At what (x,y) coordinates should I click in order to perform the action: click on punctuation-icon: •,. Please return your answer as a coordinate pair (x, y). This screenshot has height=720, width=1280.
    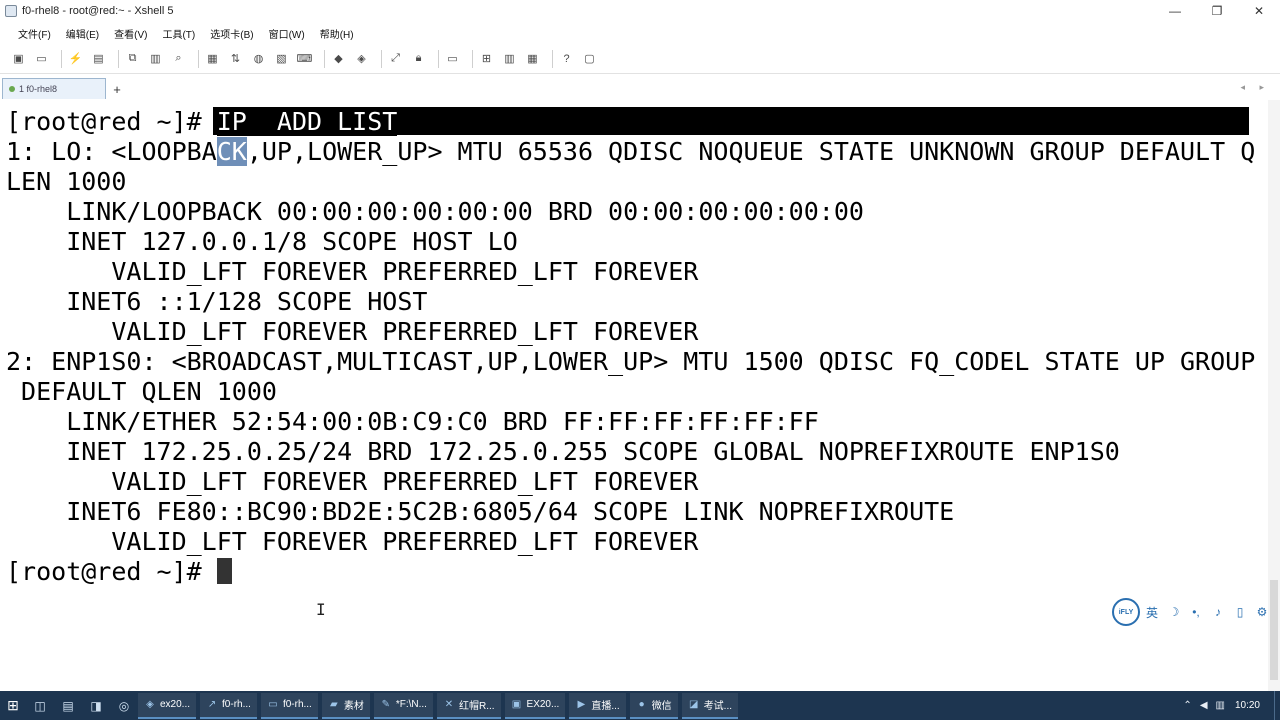
    Looking at the image, I should click on (1196, 612).